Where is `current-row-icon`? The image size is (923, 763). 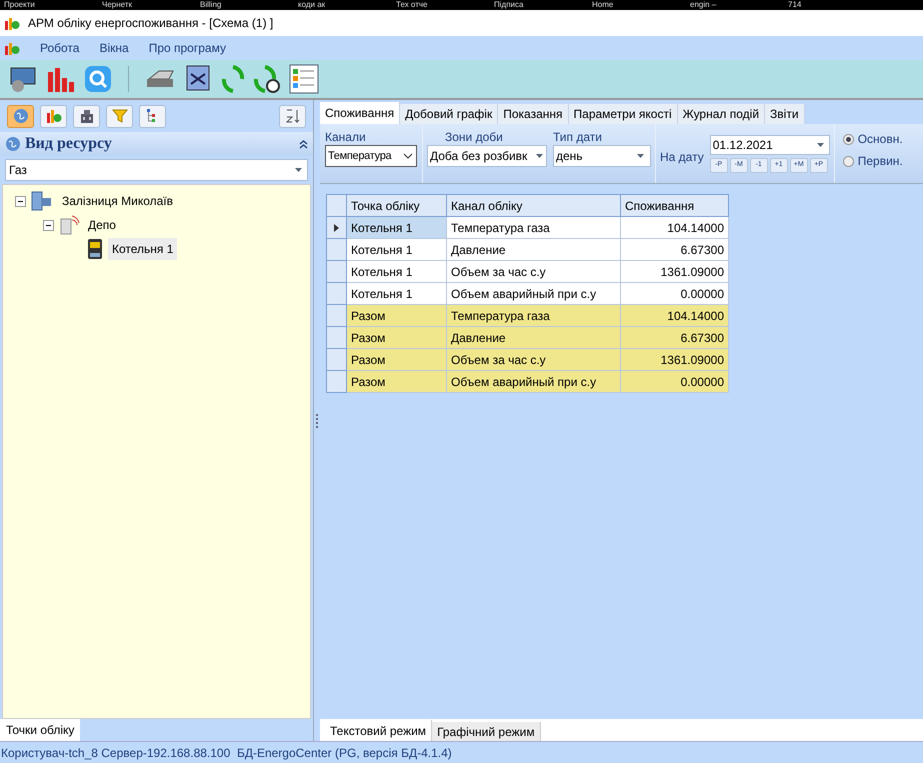
current-row-icon is located at coordinates (336, 228).